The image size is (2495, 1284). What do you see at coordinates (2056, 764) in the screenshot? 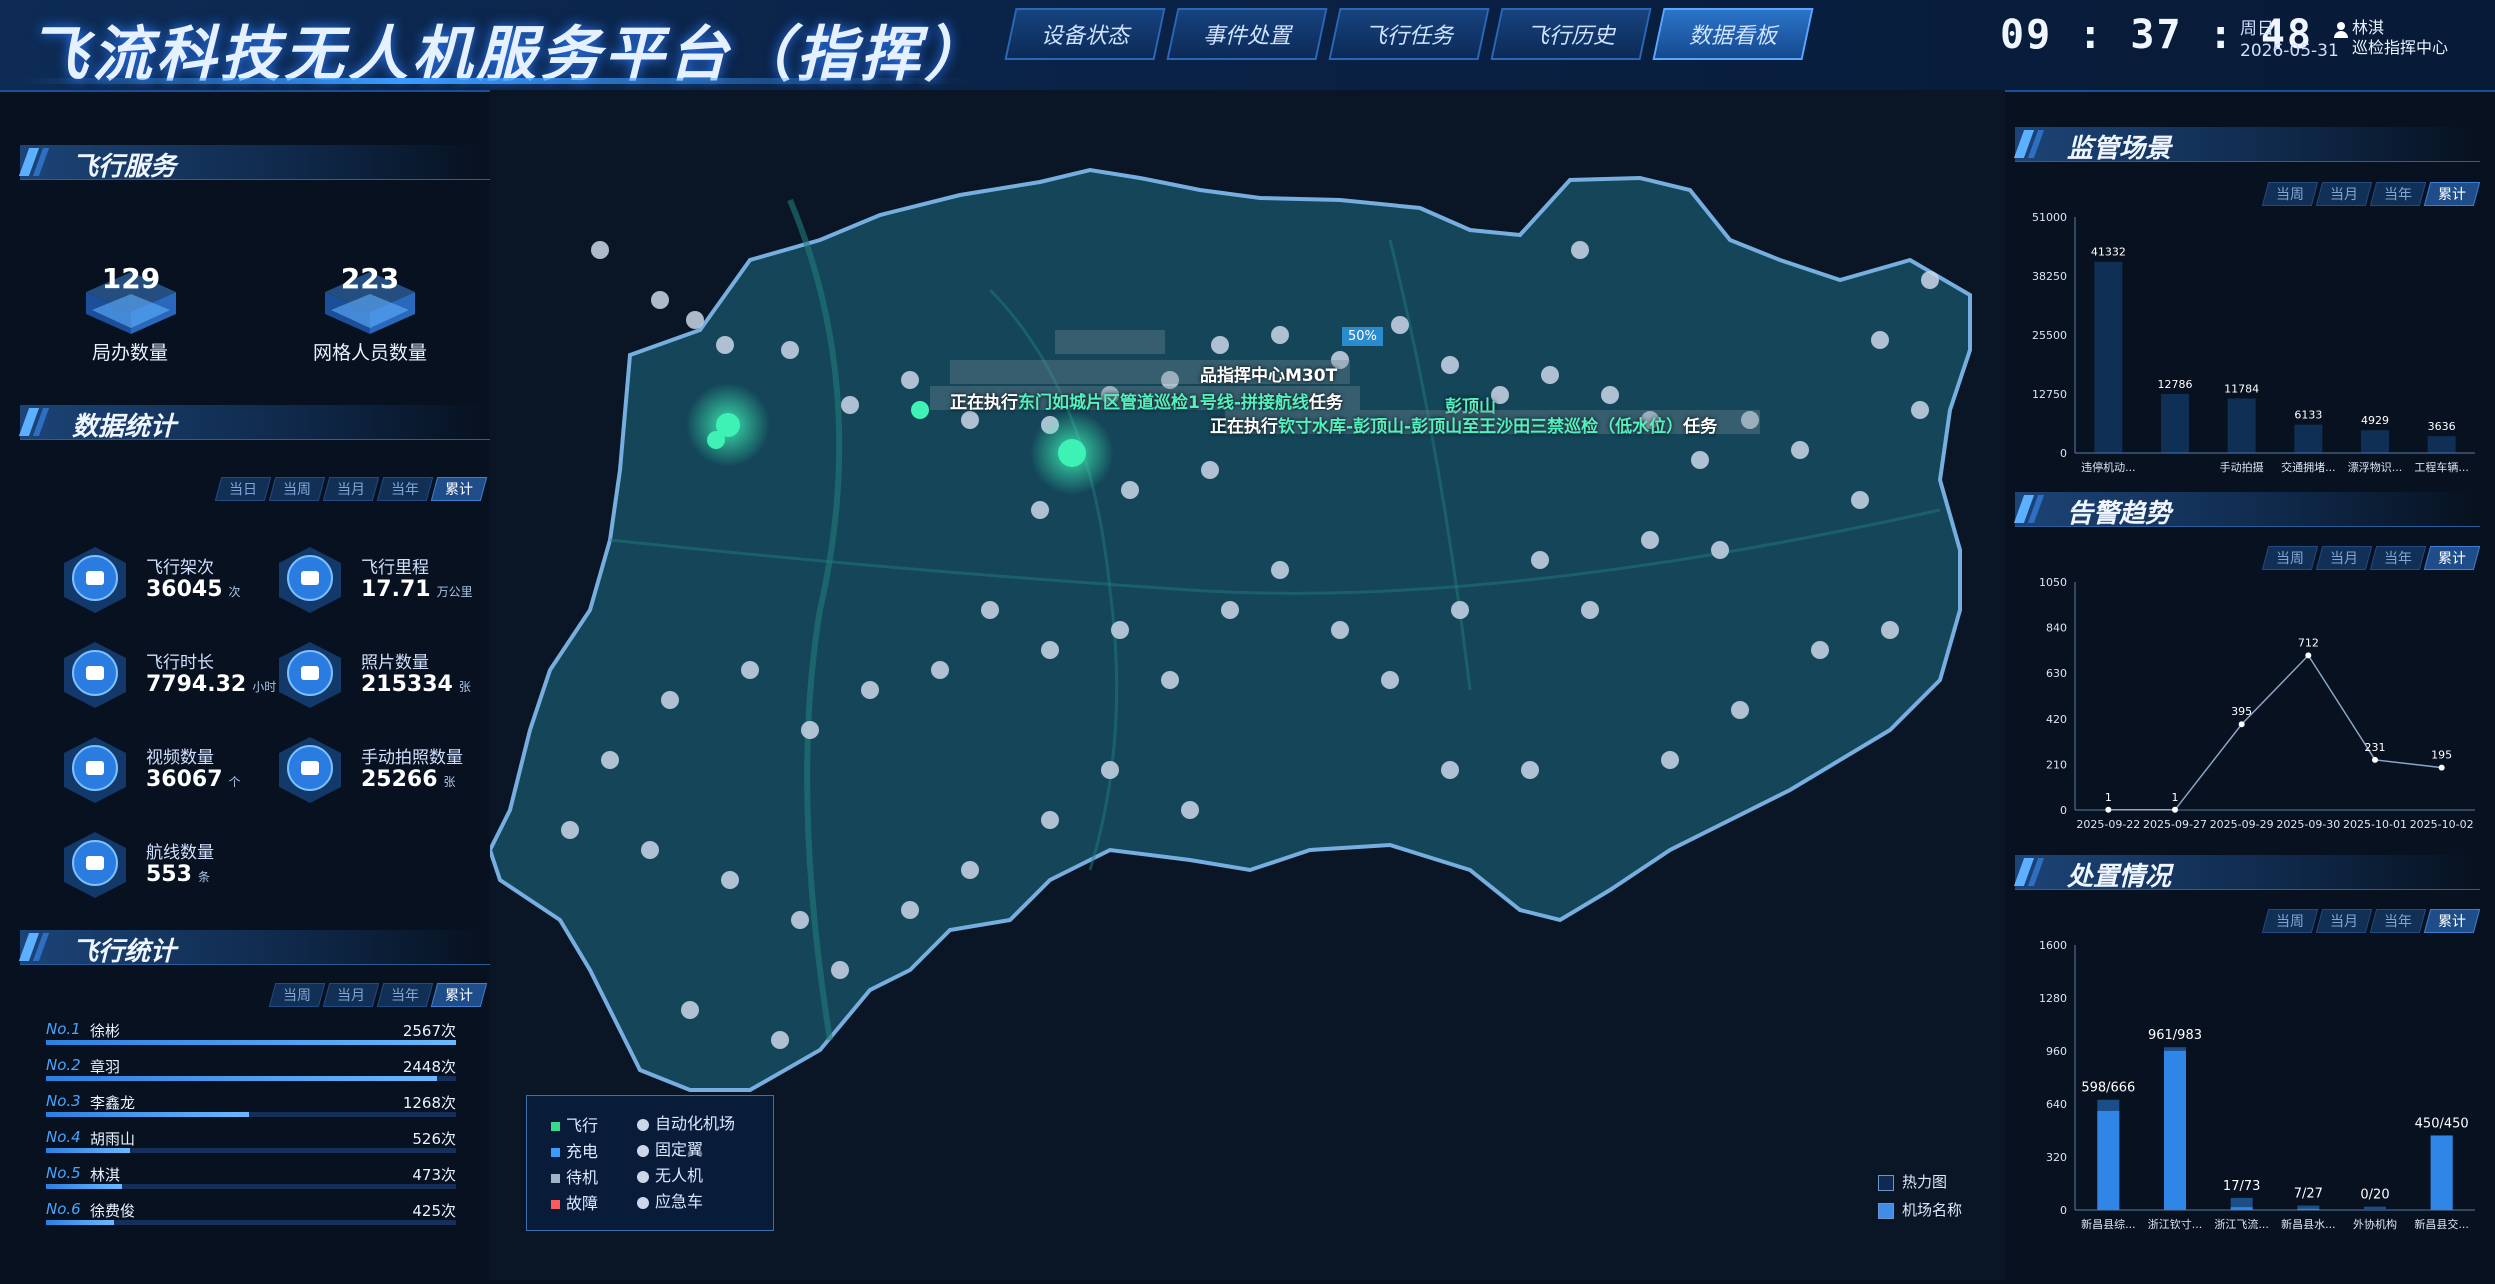
I see `y-tick-label: 210` at bounding box center [2056, 764].